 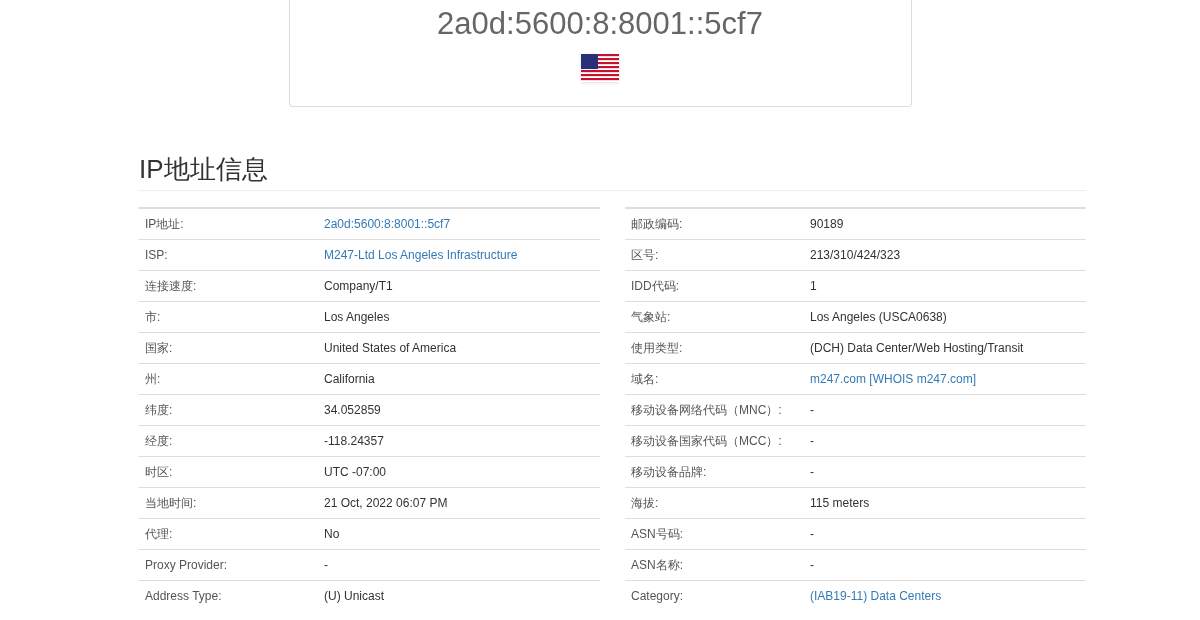 What do you see at coordinates (878, 317) in the screenshot?
I see `field-value: Los Angeles (USCA0638)` at bounding box center [878, 317].